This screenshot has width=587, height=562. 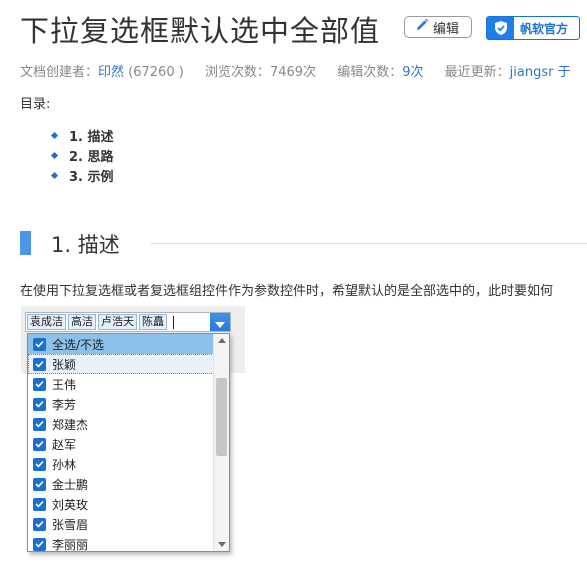 I want to click on option-label: 李丽丽, so click(x=70, y=544).